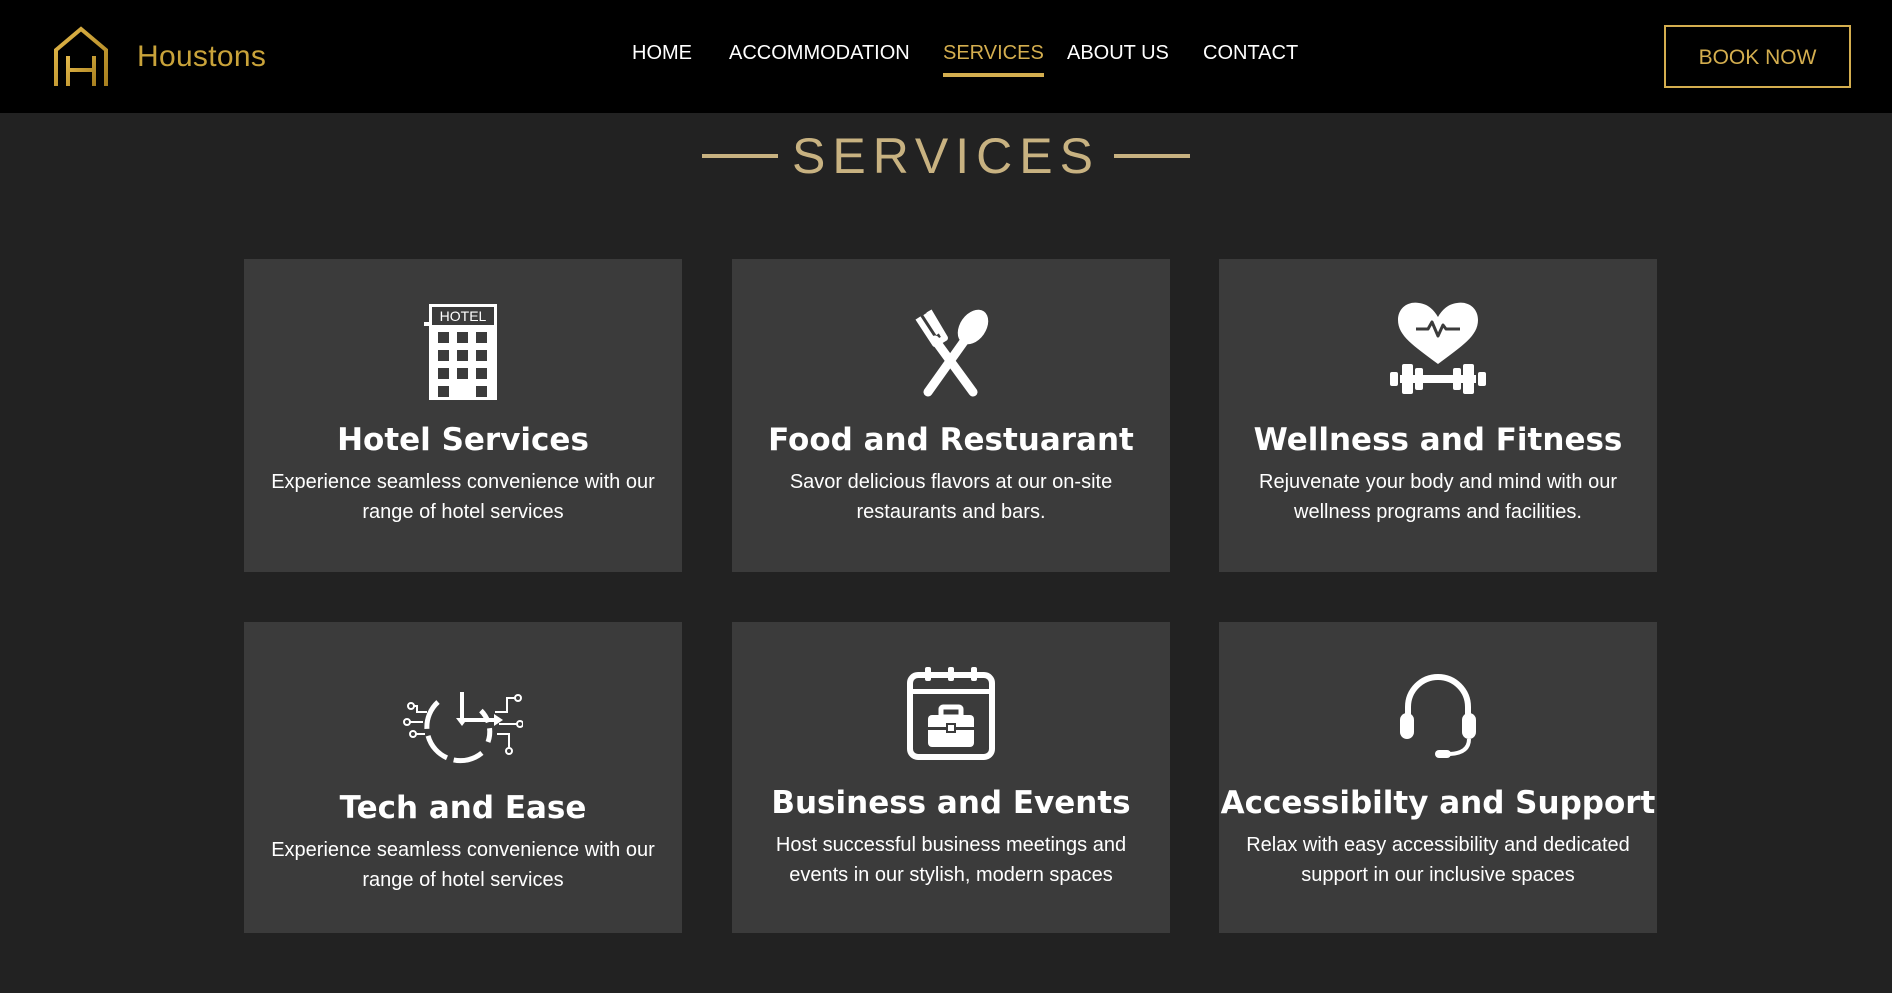  What do you see at coordinates (463, 316) in the screenshot?
I see `hotel-sign-text: HOTEL` at bounding box center [463, 316].